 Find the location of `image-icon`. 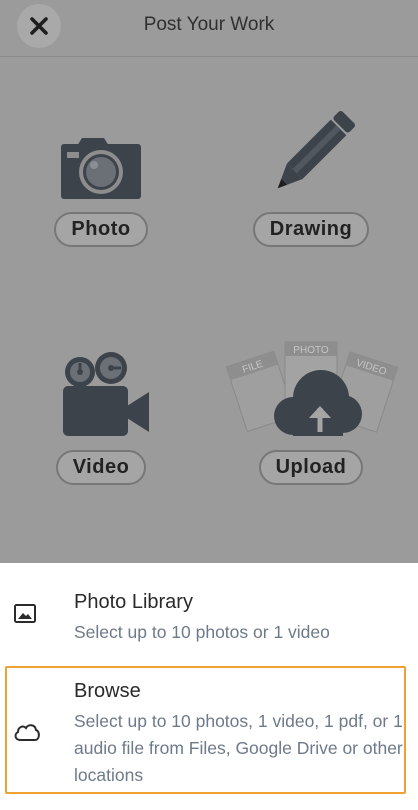

image-icon is located at coordinates (25, 613).